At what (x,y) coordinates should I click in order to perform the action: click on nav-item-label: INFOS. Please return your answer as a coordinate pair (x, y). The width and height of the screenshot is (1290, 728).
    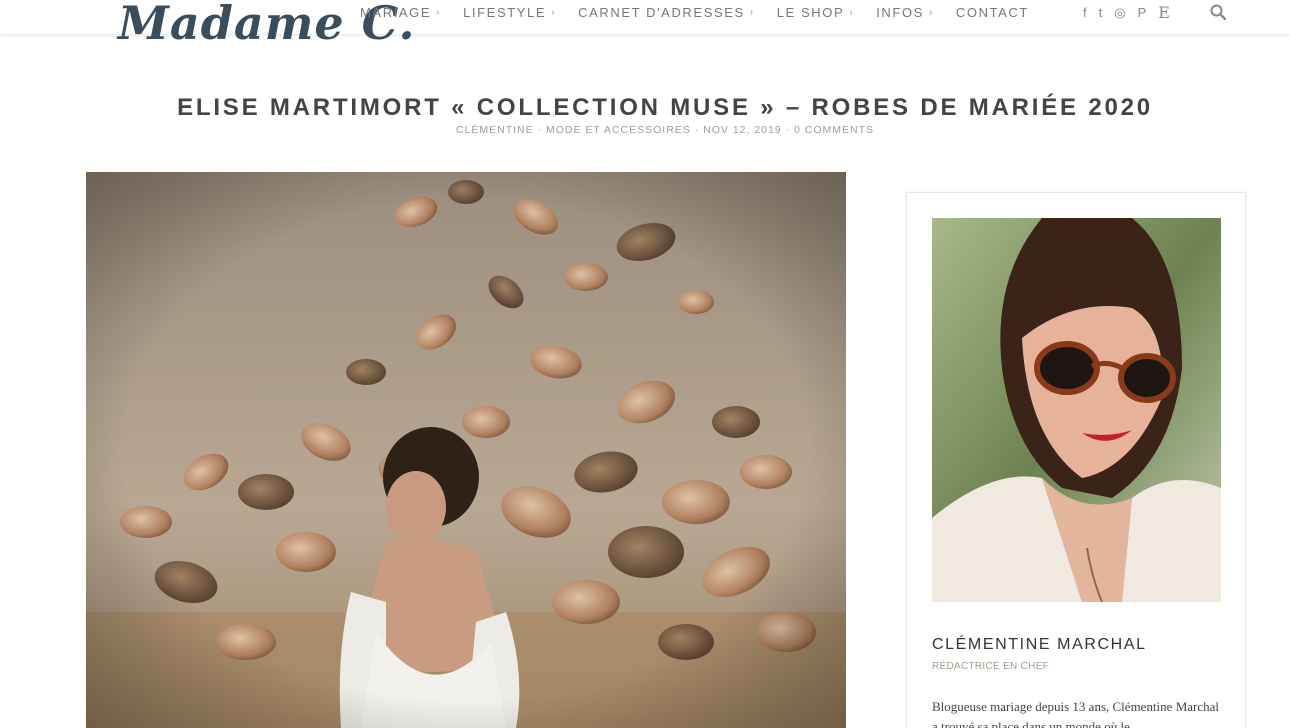
    Looking at the image, I should click on (900, 12).